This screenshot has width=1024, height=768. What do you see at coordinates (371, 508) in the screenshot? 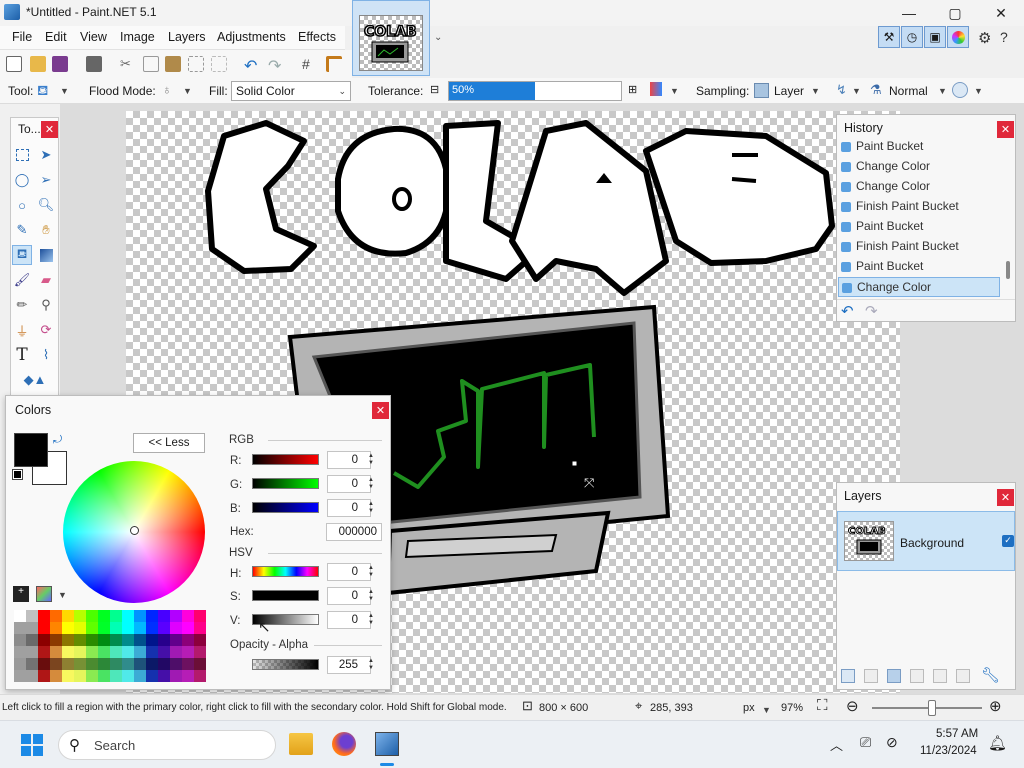
I see `blue-spinner: ▲ ▼` at bounding box center [371, 508].